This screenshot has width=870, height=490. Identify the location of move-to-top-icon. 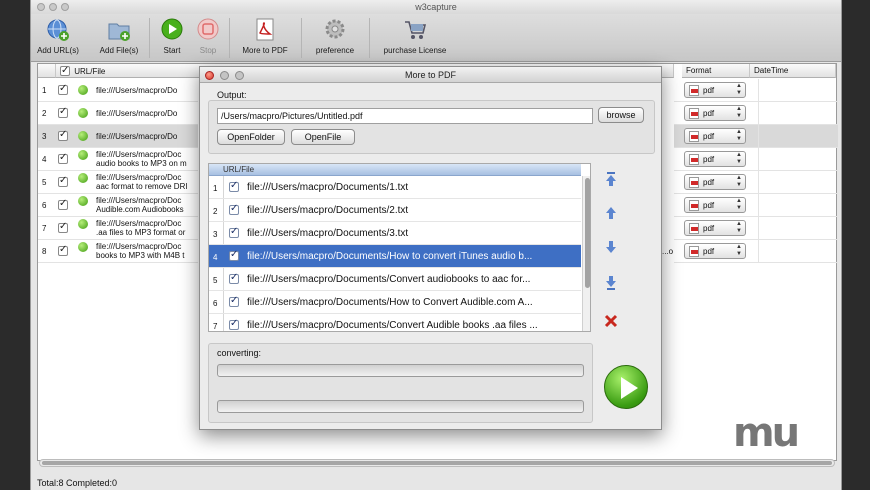
(611, 179).